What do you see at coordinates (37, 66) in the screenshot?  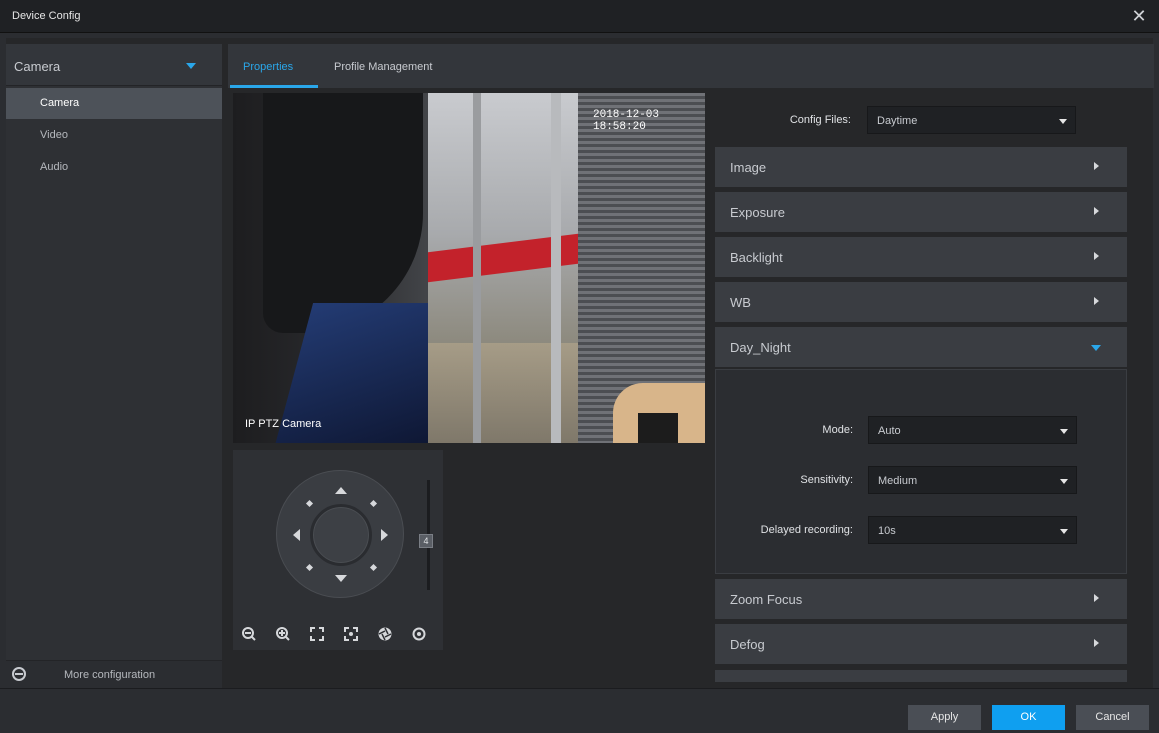 I see `sidebar-header-label: Camera` at bounding box center [37, 66].